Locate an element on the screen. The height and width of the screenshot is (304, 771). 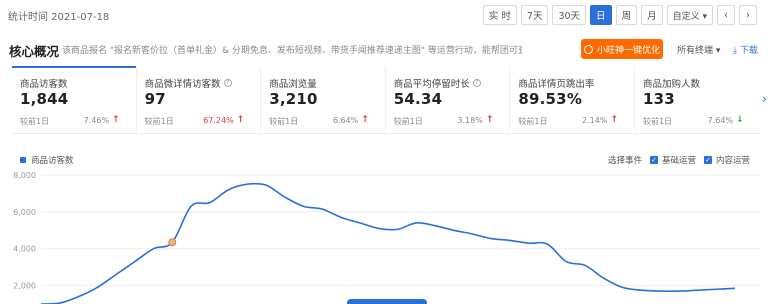
metric-value: 97 is located at coordinates (155, 99).